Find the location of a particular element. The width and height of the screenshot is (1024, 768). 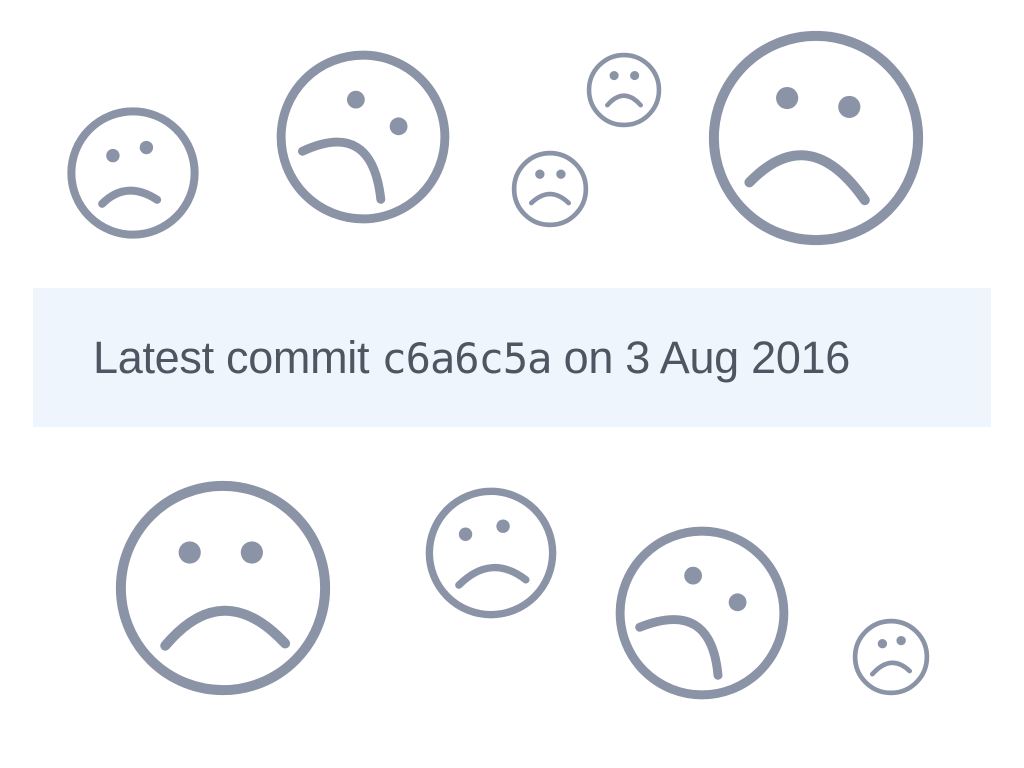

latest-commit-text: Latest commit c6a6c5a on 3 Aug 2016 is located at coordinates (471, 358).